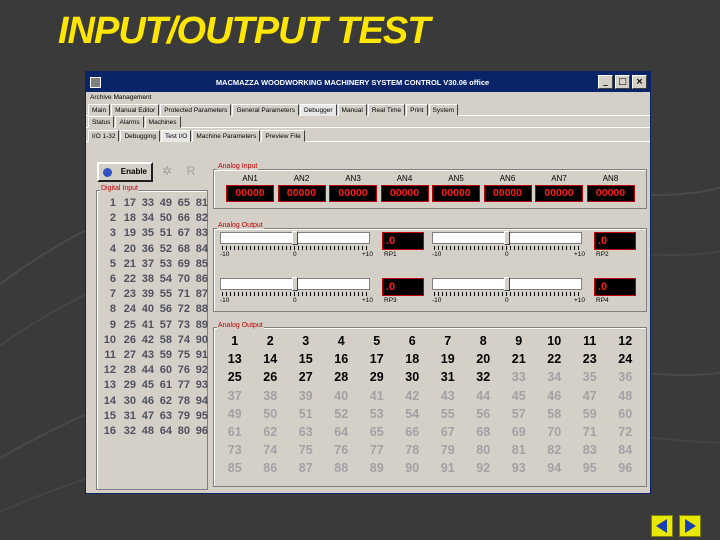 This screenshot has height=540, width=720. I want to click on digital-output-toggle: 20, so click(484, 359).